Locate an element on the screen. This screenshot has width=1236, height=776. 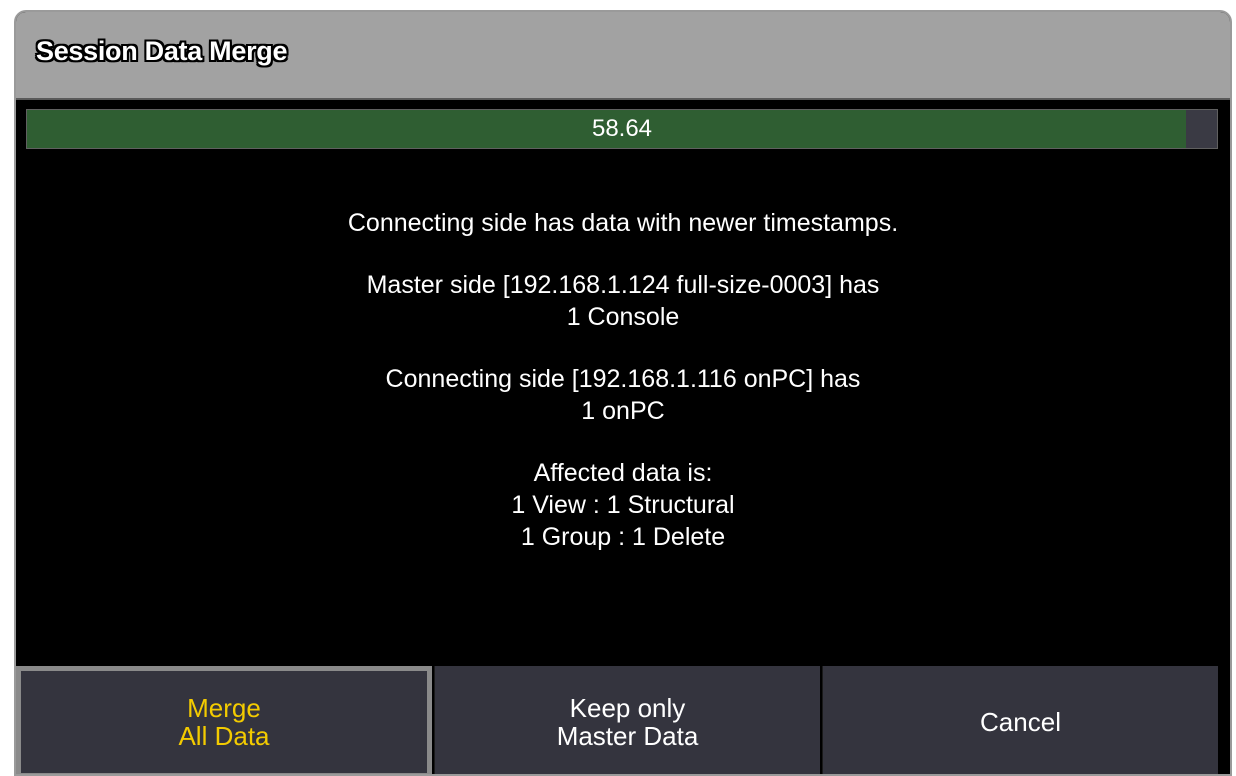
connecting-side-text: Connecting side [192.168.1.116 onPC] has is located at coordinates (623, 379).